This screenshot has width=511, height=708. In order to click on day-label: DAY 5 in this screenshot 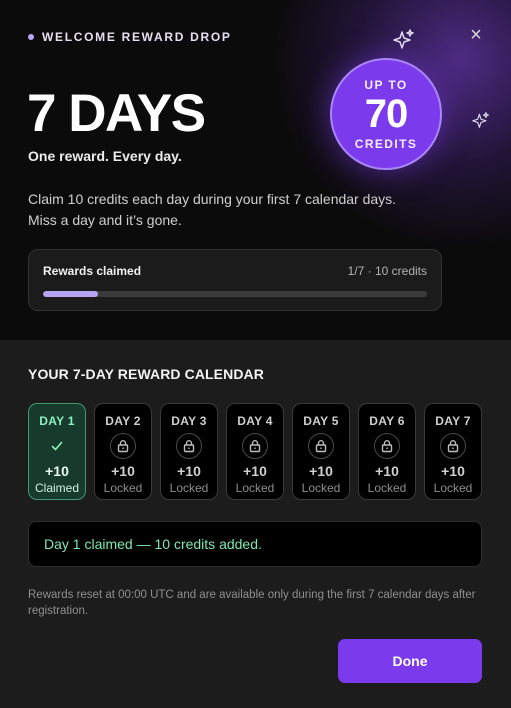, I will do `click(321, 421)`.